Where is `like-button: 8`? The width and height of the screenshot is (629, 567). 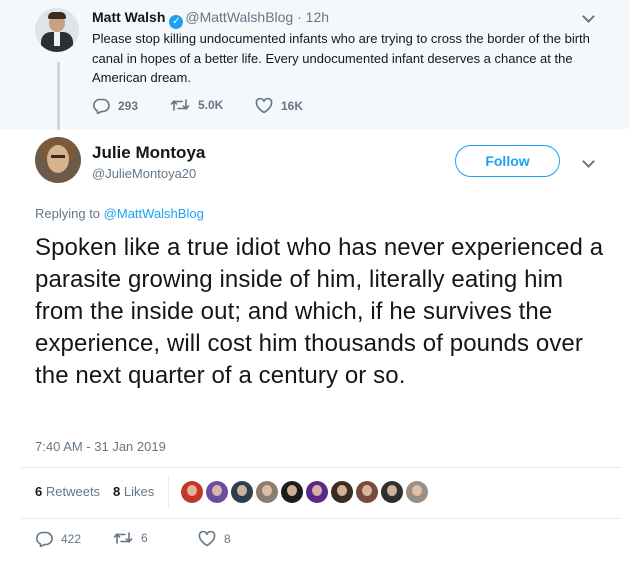
like-button: 8 is located at coordinates (214, 539).